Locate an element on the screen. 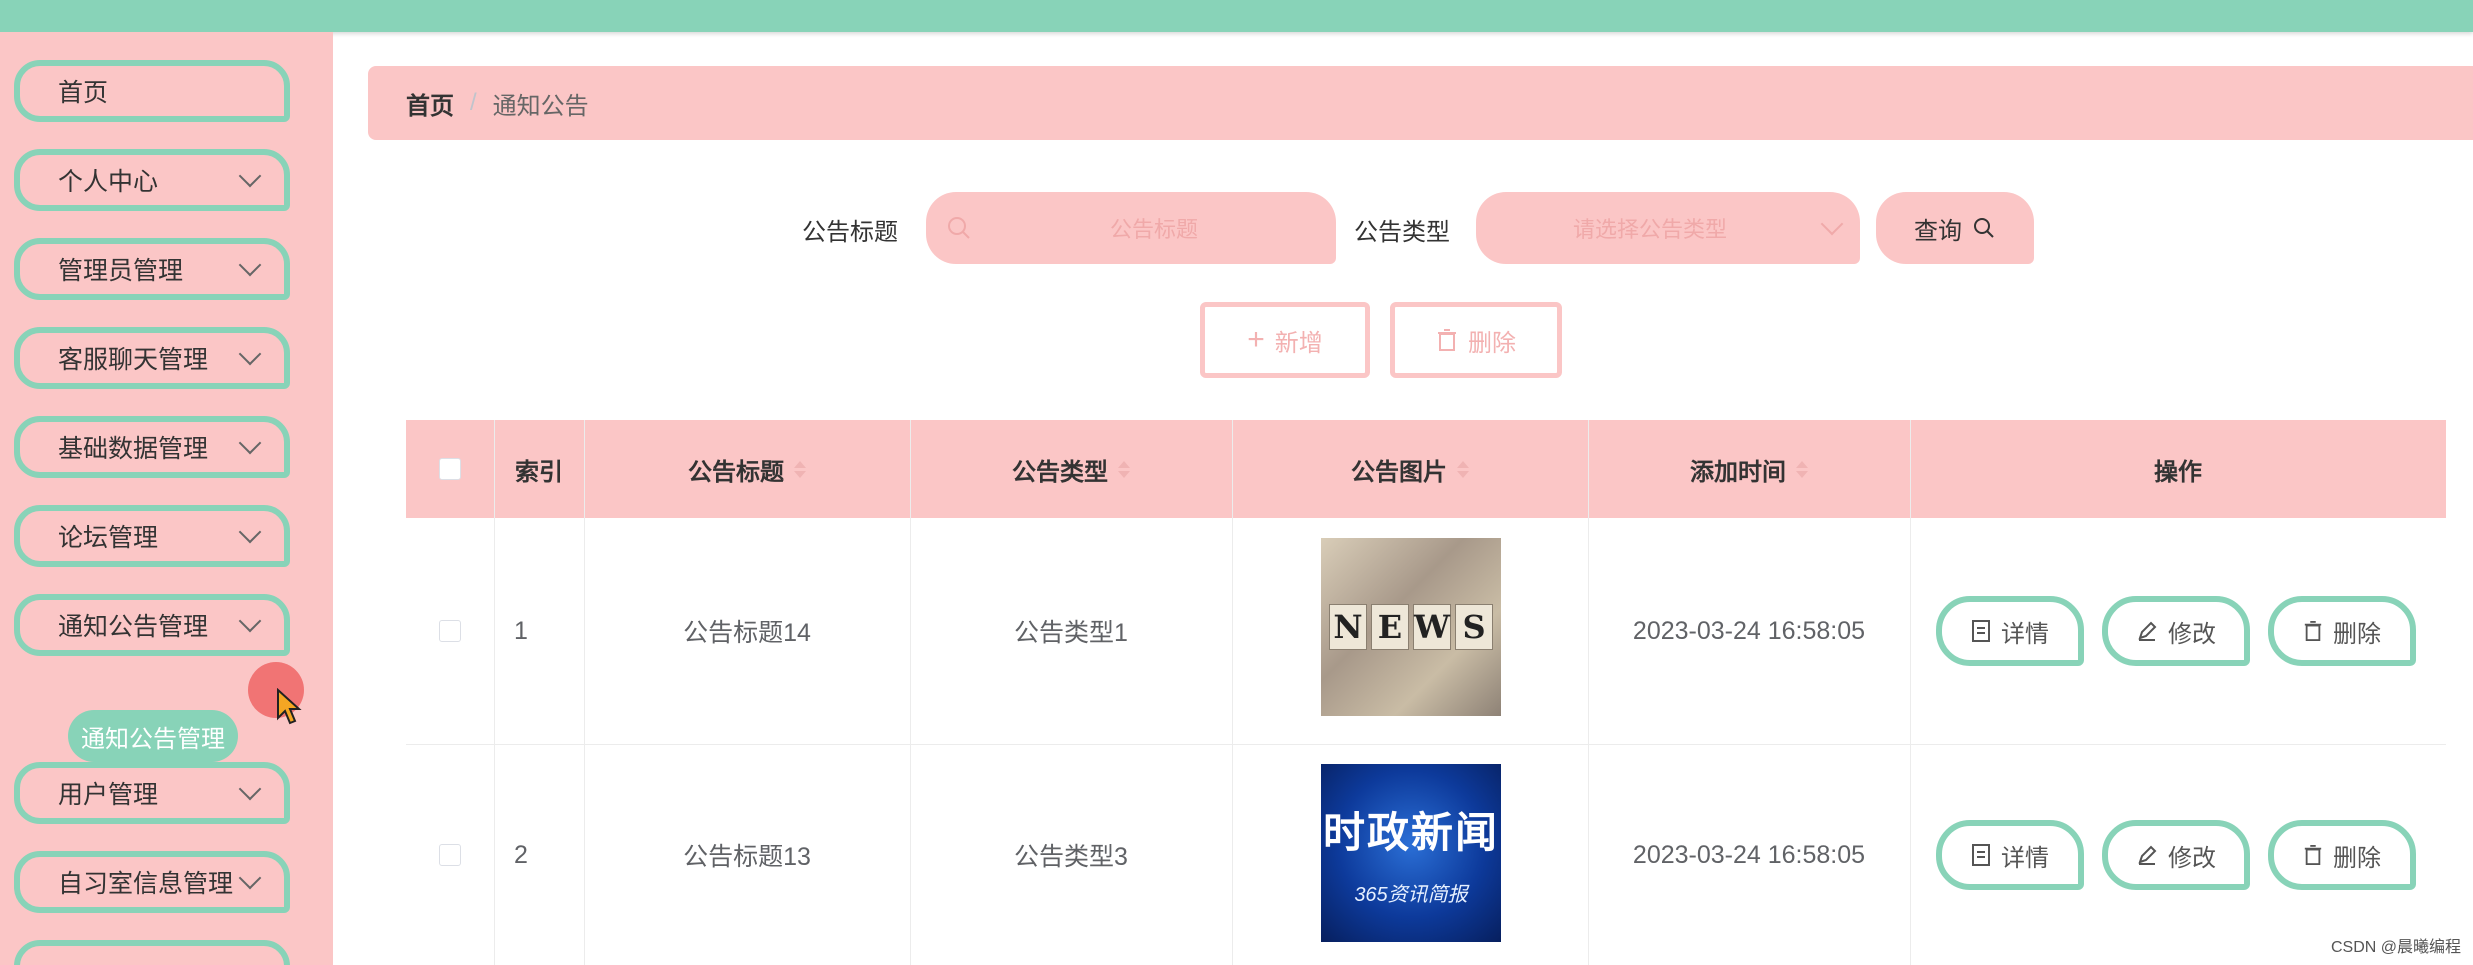 The width and height of the screenshot is (2473, 965). add-button-label: 新增 is located at coordinates (1298, 343).